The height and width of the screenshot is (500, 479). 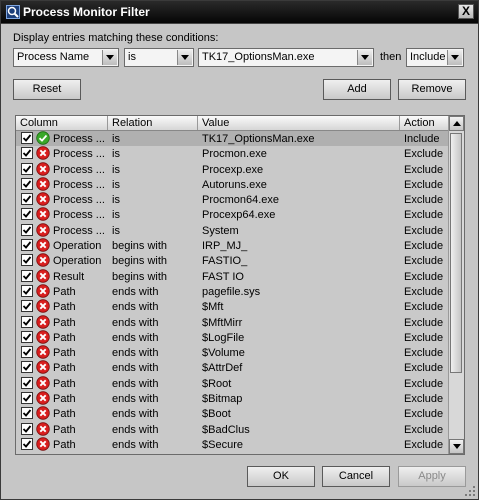 I want to click on table-row: Path ends with pagefile.sys Exclude, so click(x=232, y=291).